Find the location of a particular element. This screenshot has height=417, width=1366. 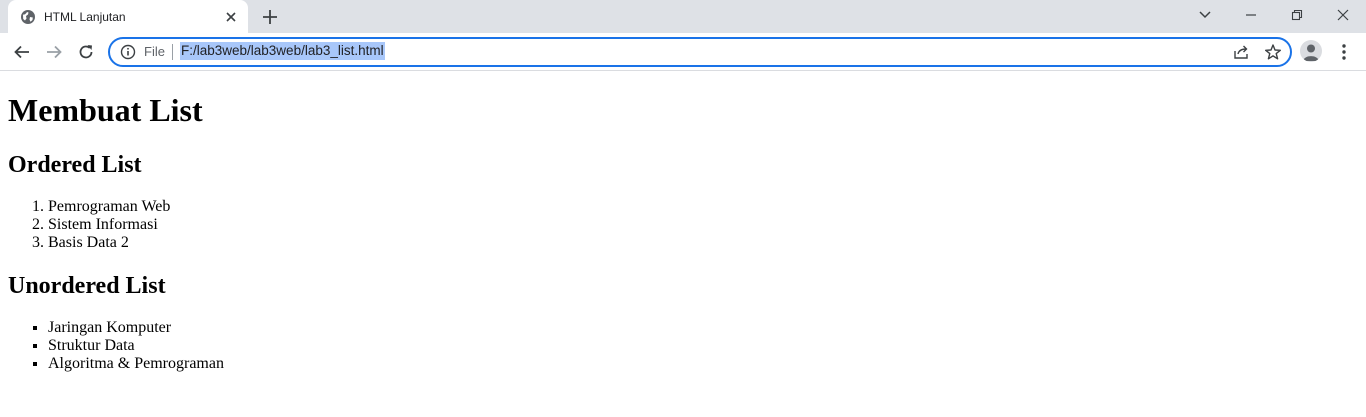

avatar-icon is located at coordinates (1311, 51).